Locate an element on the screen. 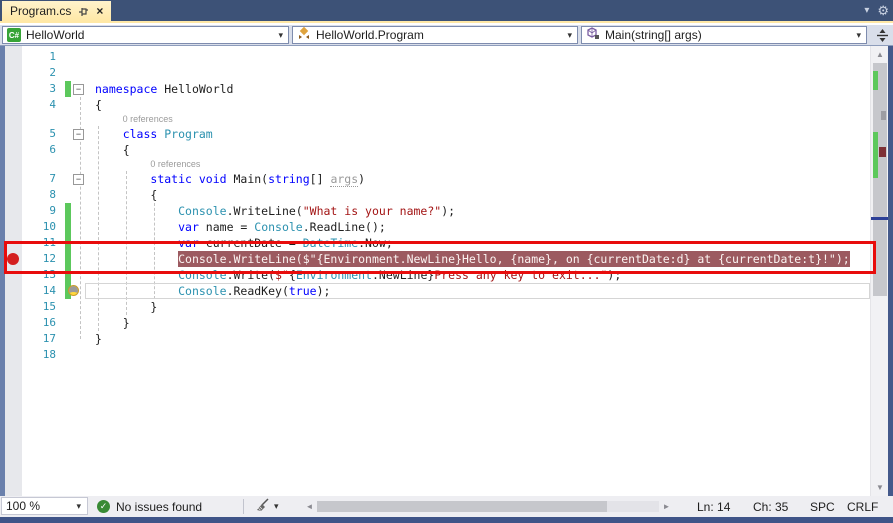  line-number: 15 is located at coordinates (49, 306).